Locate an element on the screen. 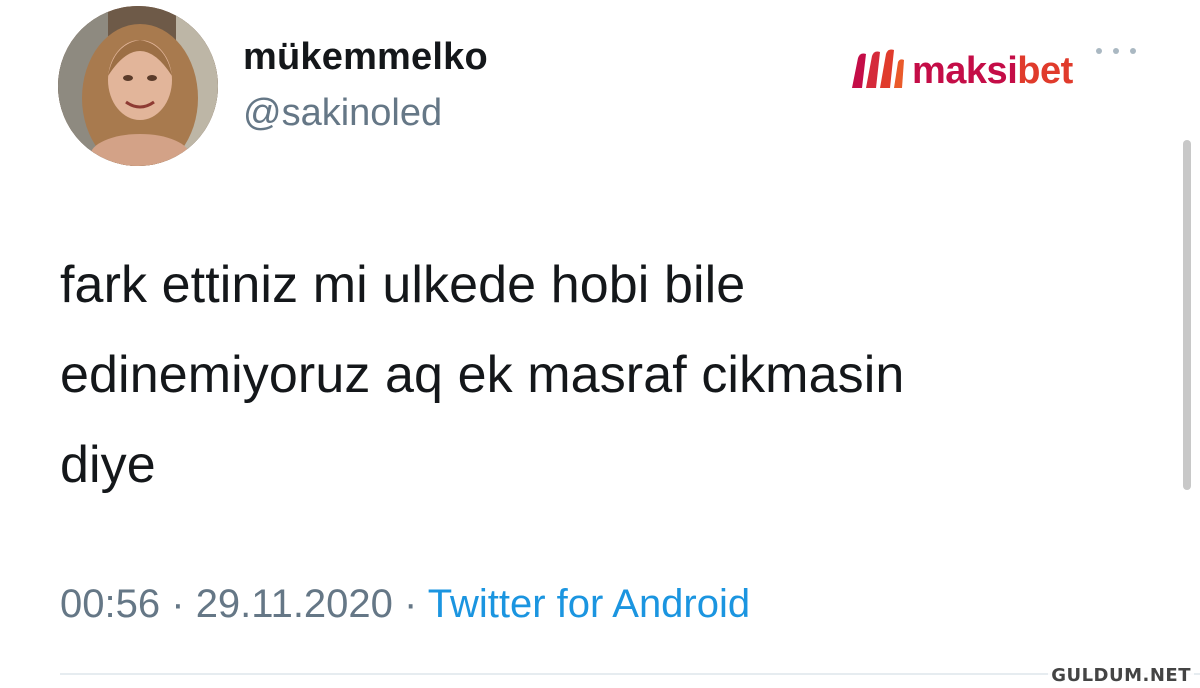 This screenshot has width=1200, height=688. display-name: mükemmelko is located at coordinates (365, 57).